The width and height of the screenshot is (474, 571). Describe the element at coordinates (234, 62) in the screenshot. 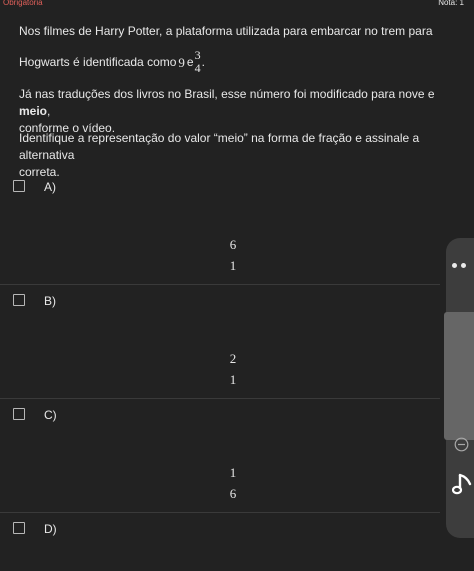

I see `question-line-2: Hogwarts é identificada como 9 e 3 4 .` at that location.